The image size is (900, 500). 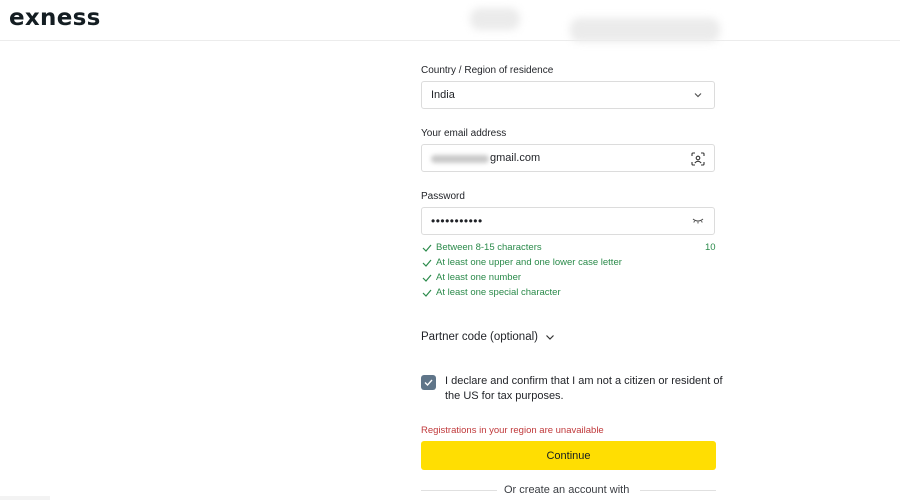 I want to click on requirement-length: Between 8-15 characters, so click(x=482, y=247).